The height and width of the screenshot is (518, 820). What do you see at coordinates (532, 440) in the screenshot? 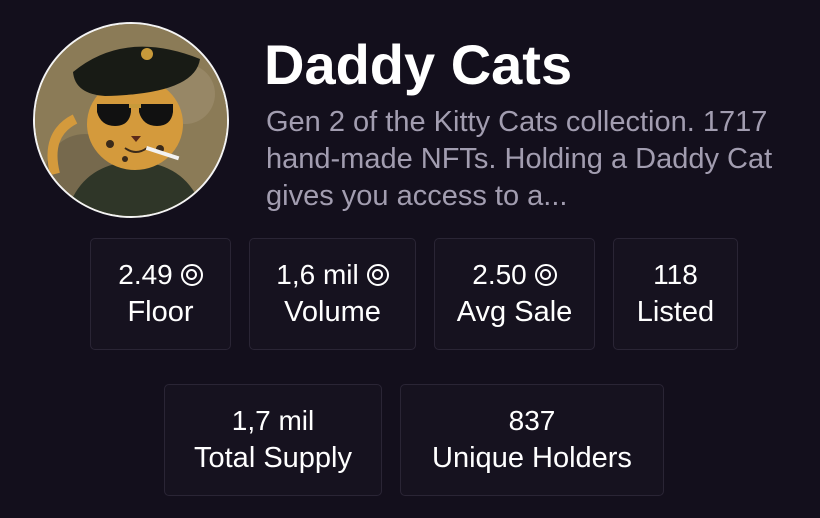
I see `stat-unique-holders: 837 Unique Holders` at bounding box center [532, 440].